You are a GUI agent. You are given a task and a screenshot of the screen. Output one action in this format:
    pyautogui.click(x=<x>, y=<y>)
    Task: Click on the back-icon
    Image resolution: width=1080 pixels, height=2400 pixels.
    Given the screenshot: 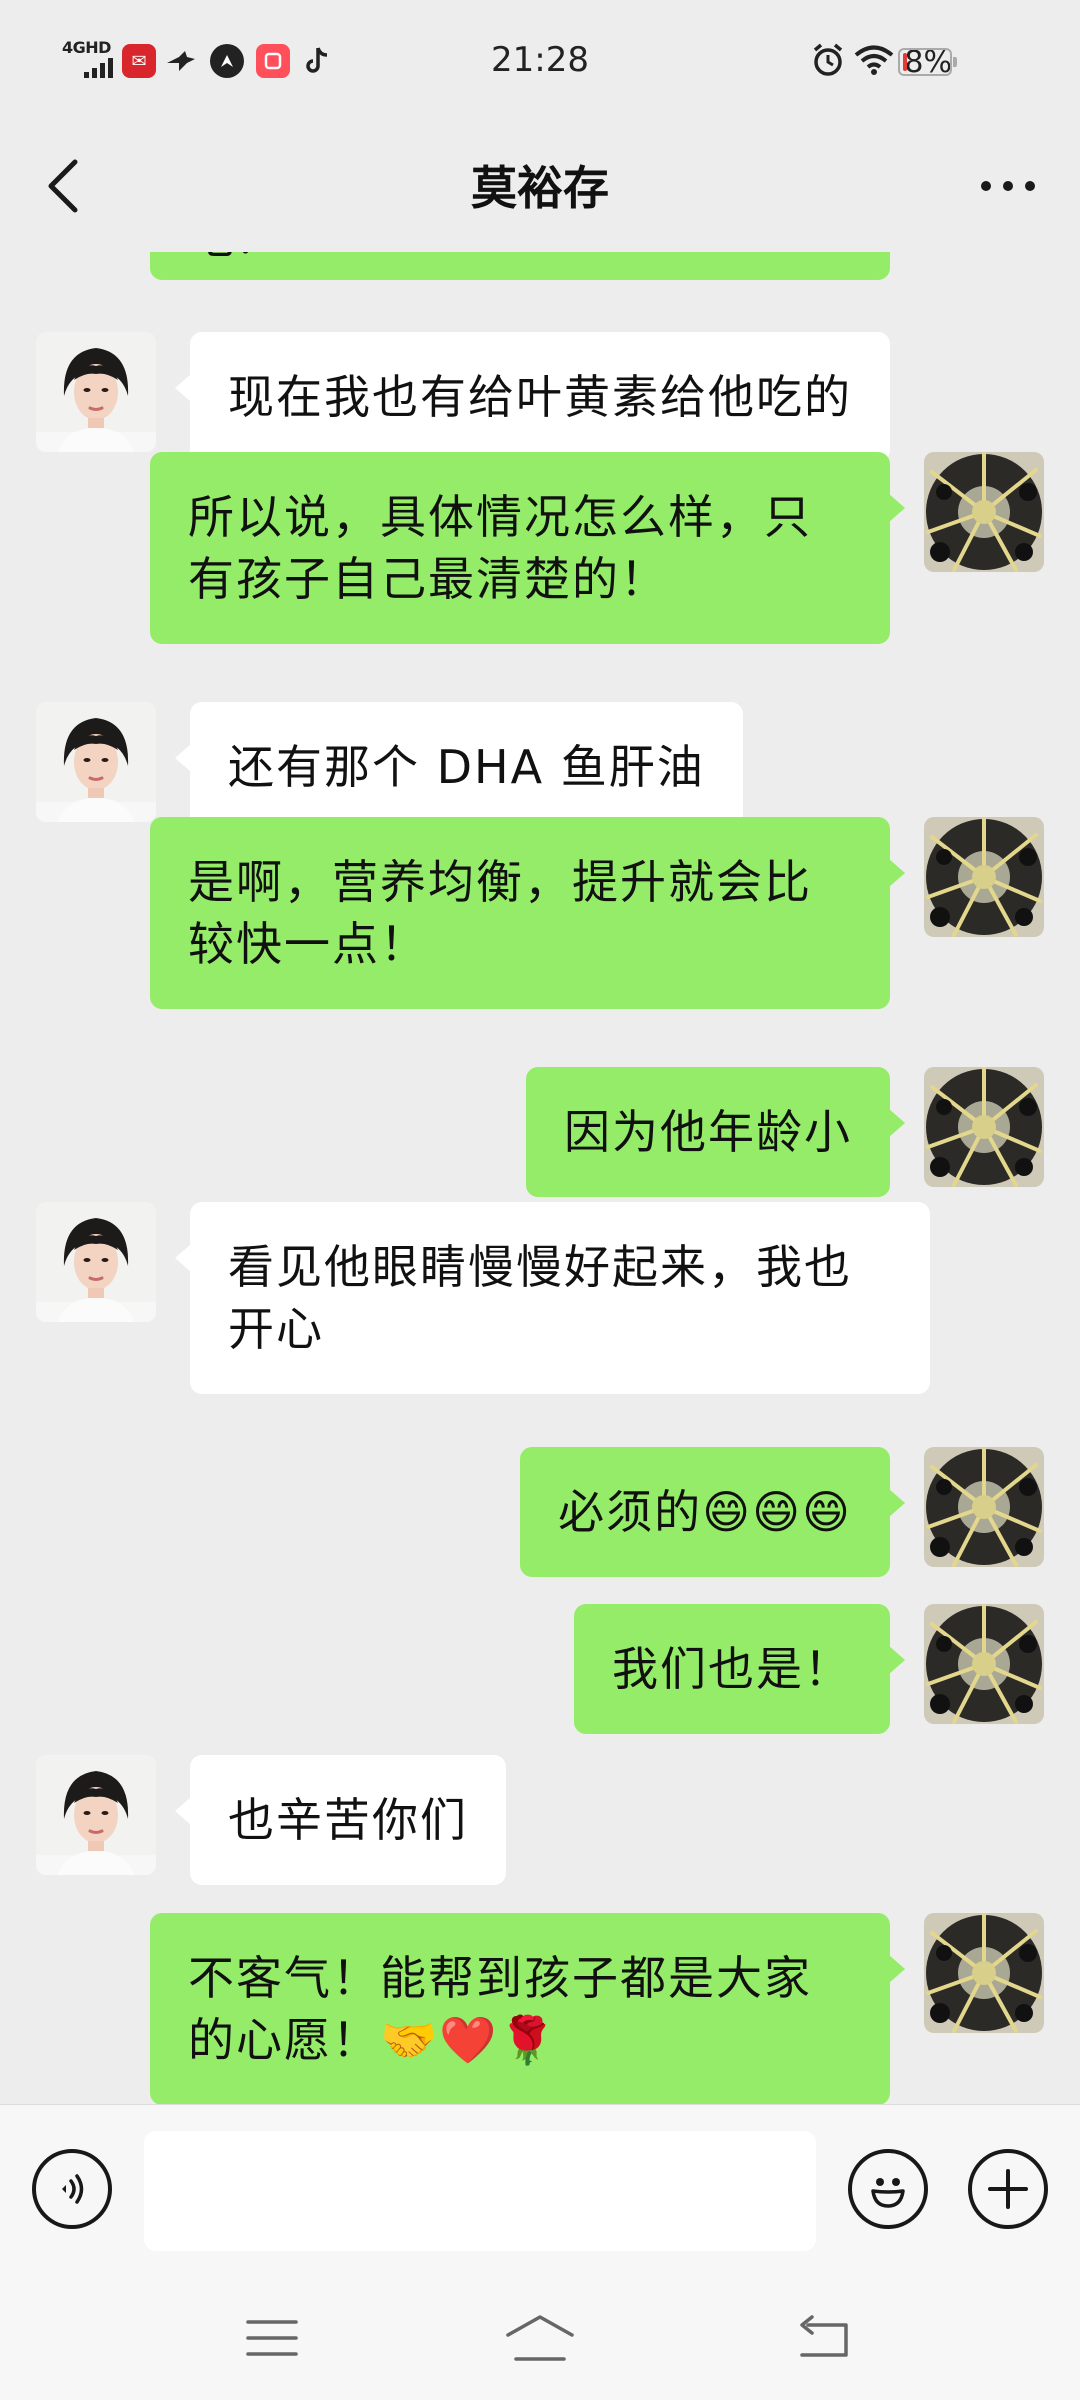 What is the action you would take?
    pyautogui.click(x=824, y=2336)
    